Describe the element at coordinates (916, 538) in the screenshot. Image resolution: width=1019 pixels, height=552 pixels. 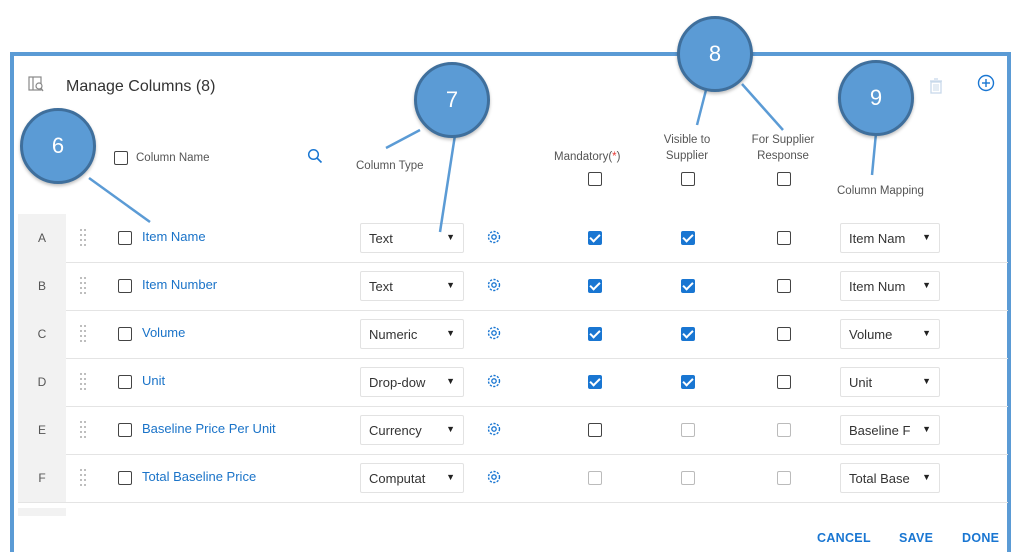
I see `save-button: SAVE` at that location.